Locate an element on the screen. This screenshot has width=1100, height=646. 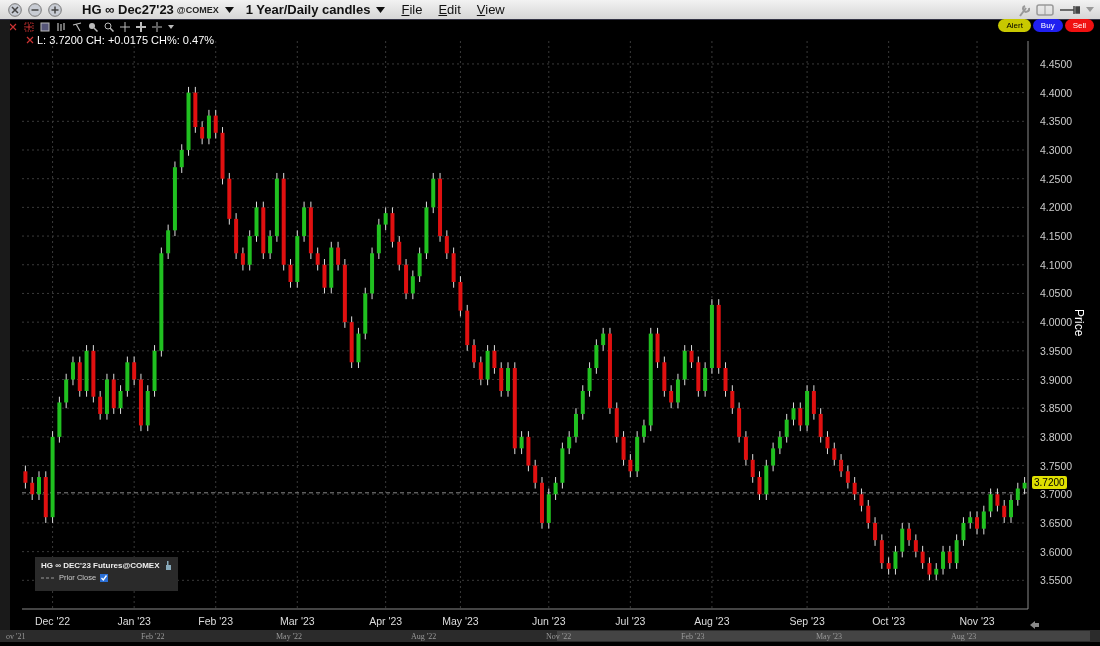
minimize-icon is located at coordinates (35, 9).